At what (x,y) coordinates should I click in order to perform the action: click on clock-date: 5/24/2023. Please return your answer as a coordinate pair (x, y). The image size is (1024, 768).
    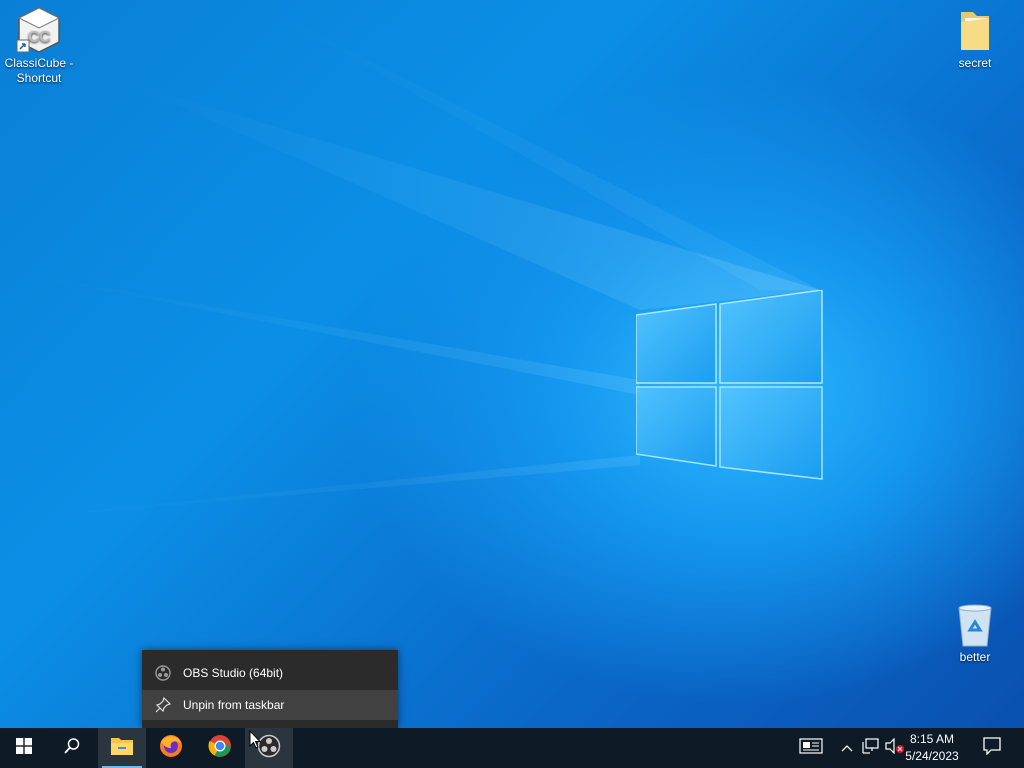
    Looking at the image, I should click on (932, 756).